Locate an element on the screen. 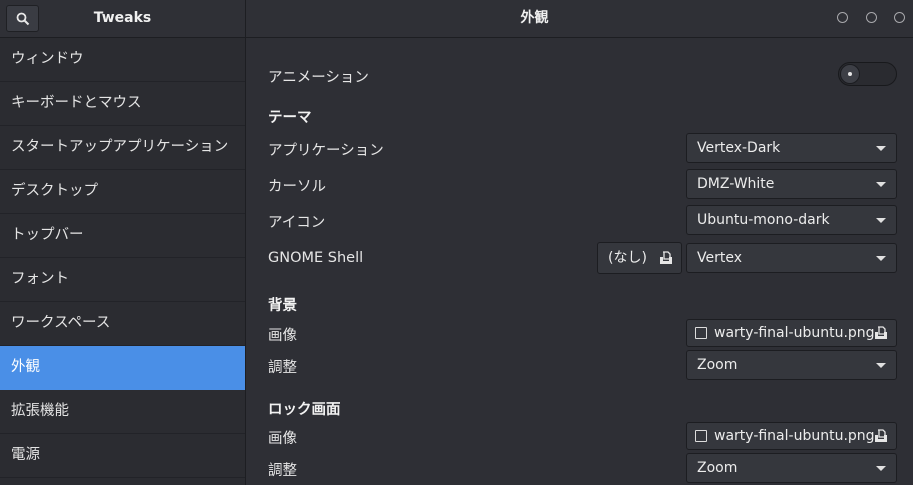 The width and height of the screenshot is (913, 485). background-heading: 背景 is located at coordinates (282, 306).